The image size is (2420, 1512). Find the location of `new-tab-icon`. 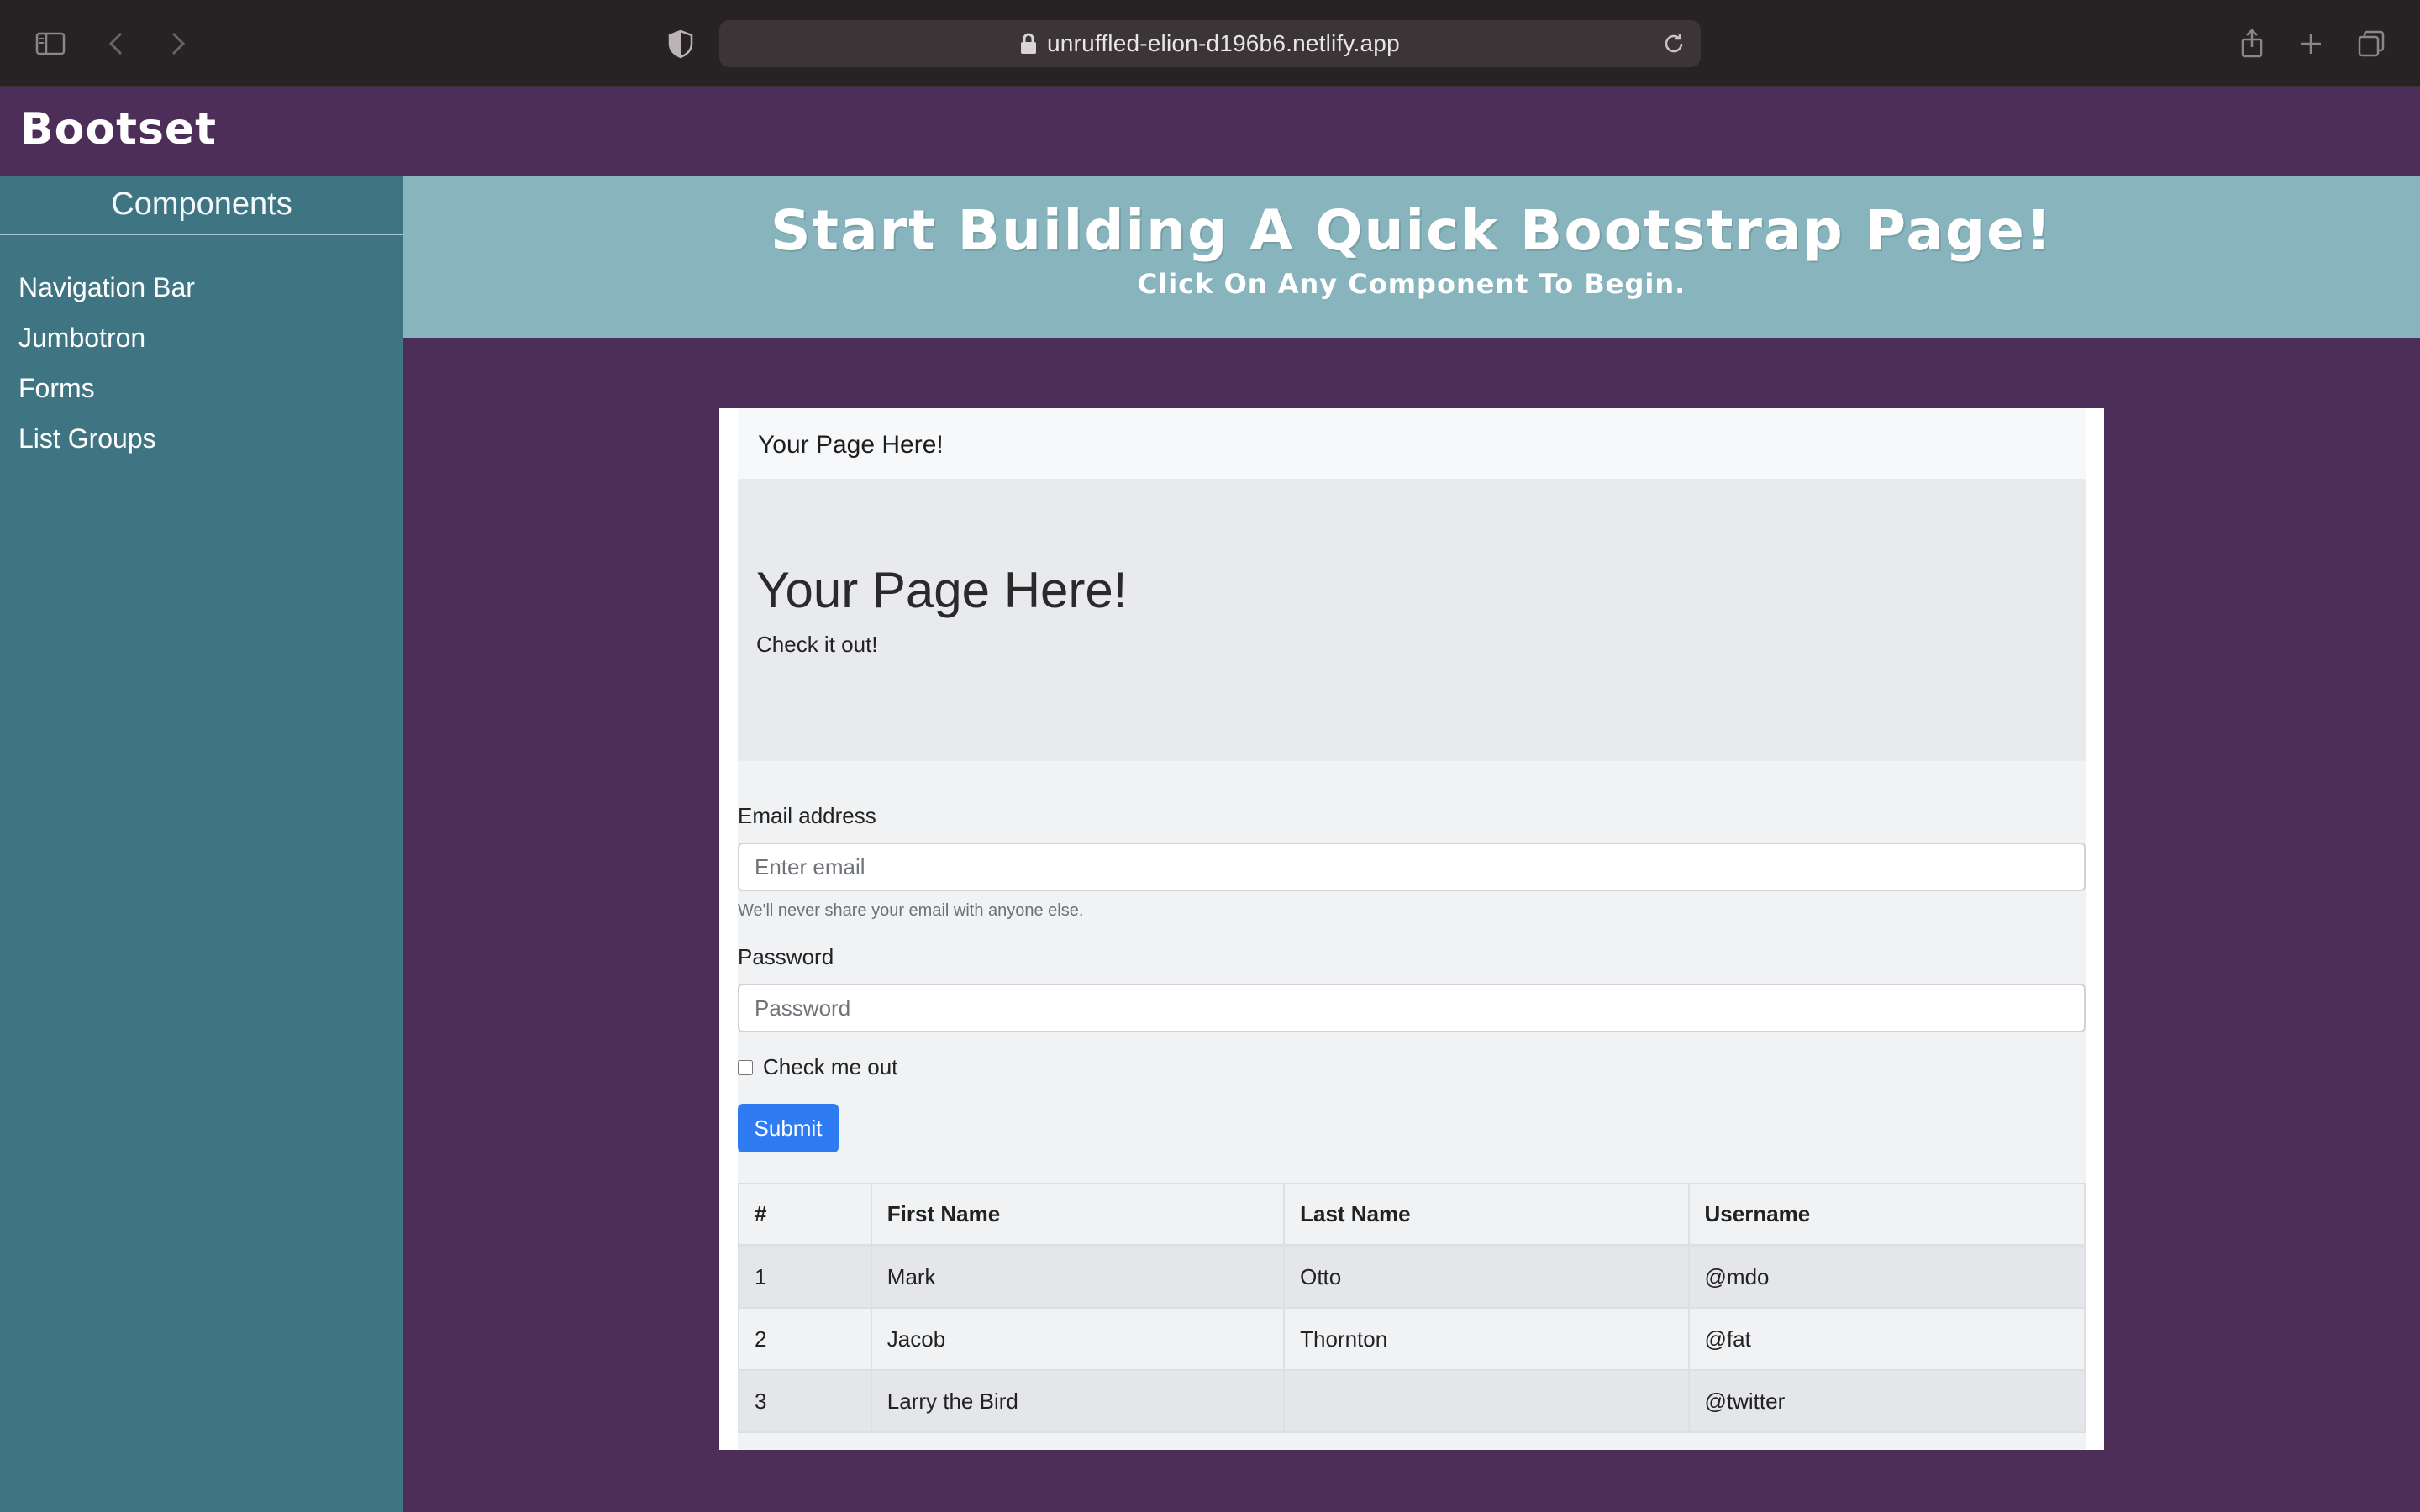

new-tab-icon is located at coordinates (2311, 44).